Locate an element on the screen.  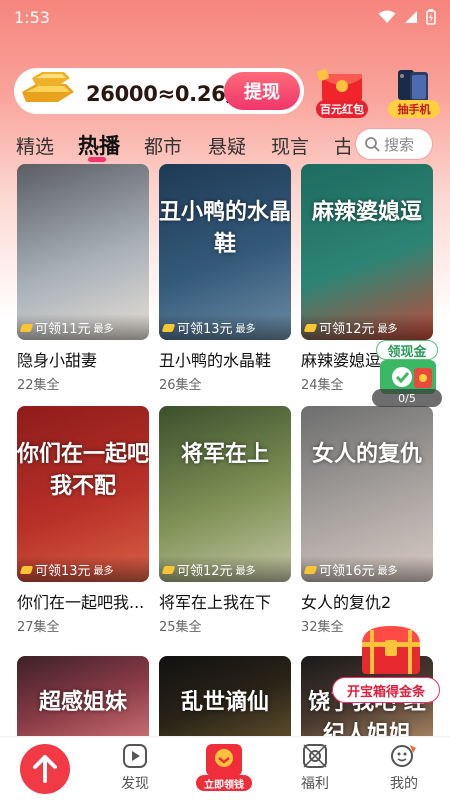
poster-title-art: 女人的复仇 is located at coordinates (366, 454).